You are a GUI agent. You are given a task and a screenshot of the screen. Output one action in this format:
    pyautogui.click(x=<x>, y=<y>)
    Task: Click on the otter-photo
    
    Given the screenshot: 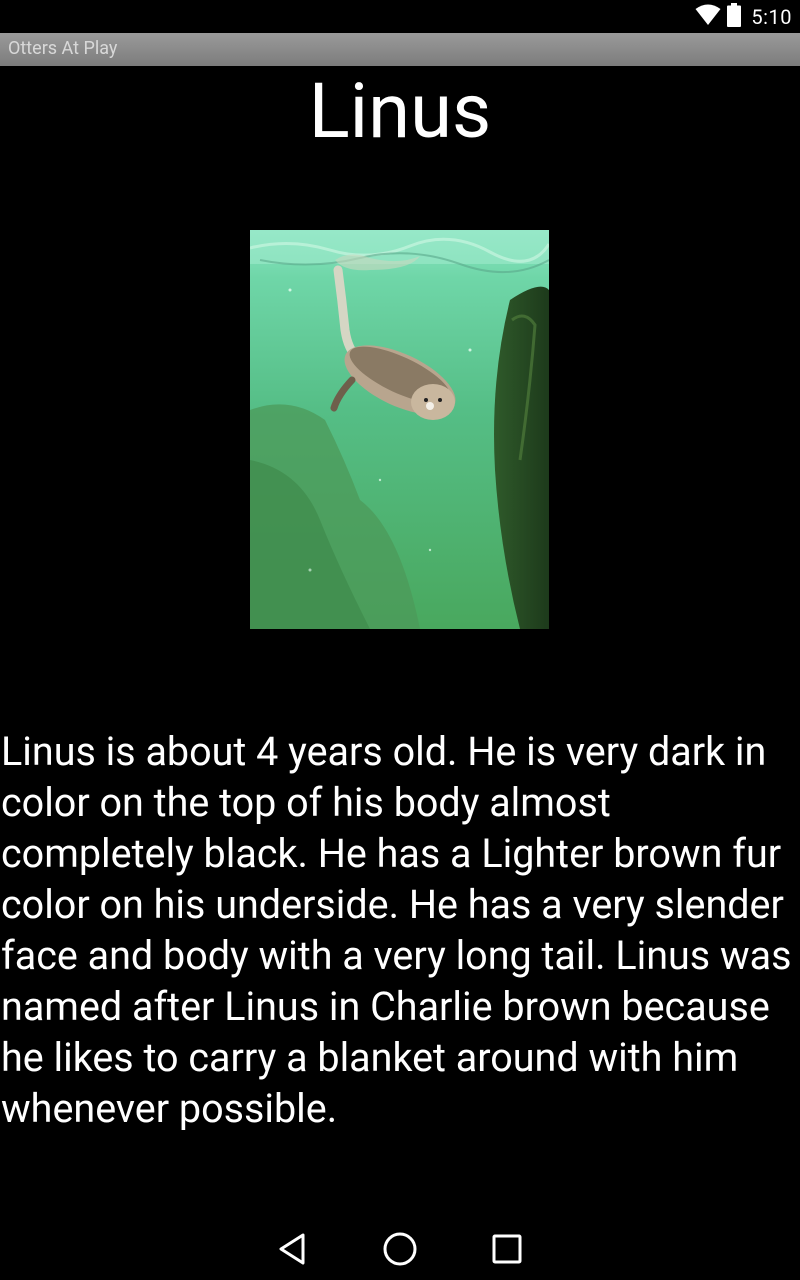 What is the action you would take?
    pyautogui.click(x=399, y=429)
    